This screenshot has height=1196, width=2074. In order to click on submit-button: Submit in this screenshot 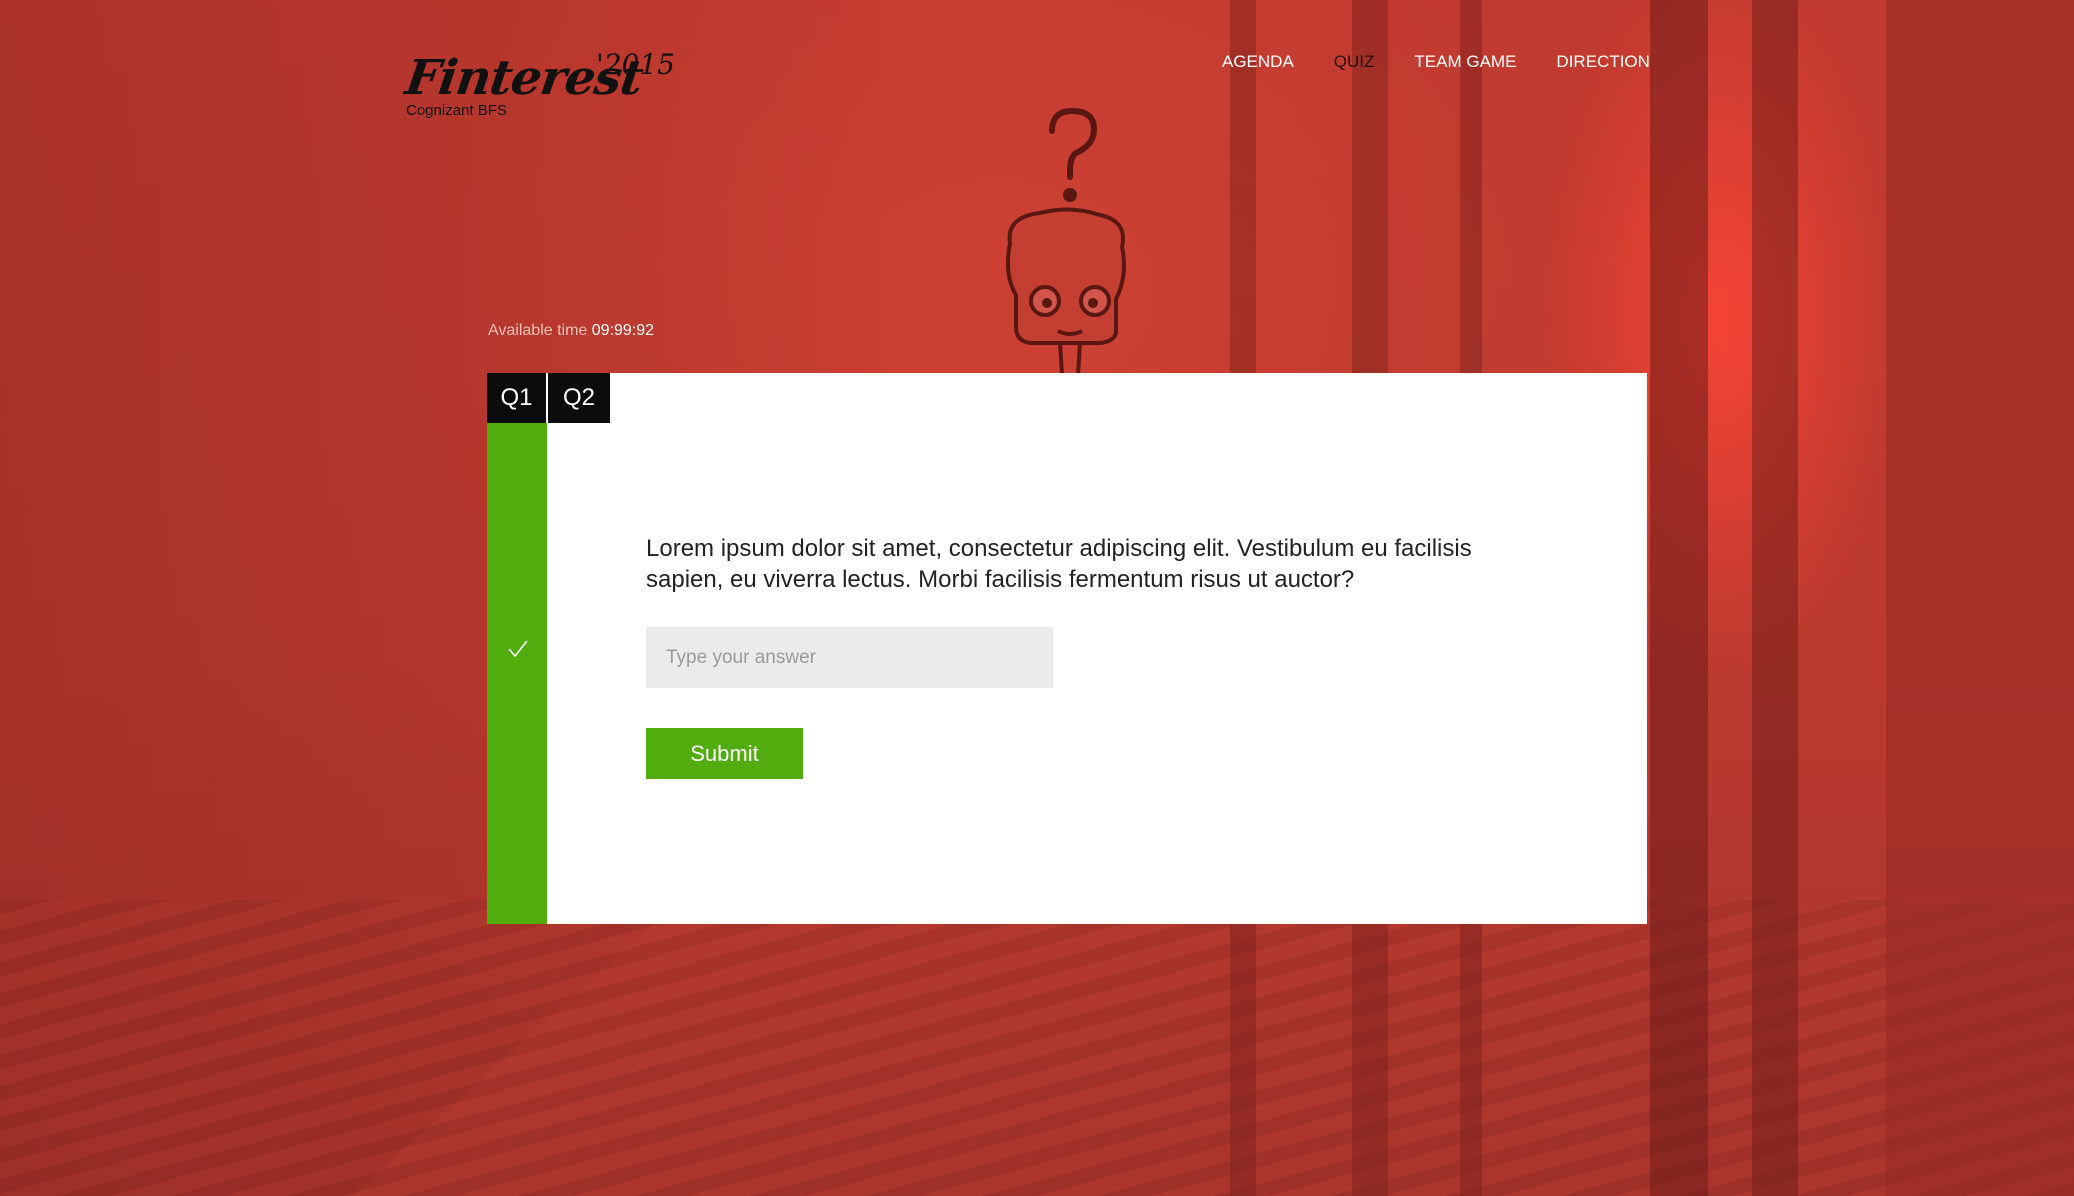, I will do `click(724, 753)`.